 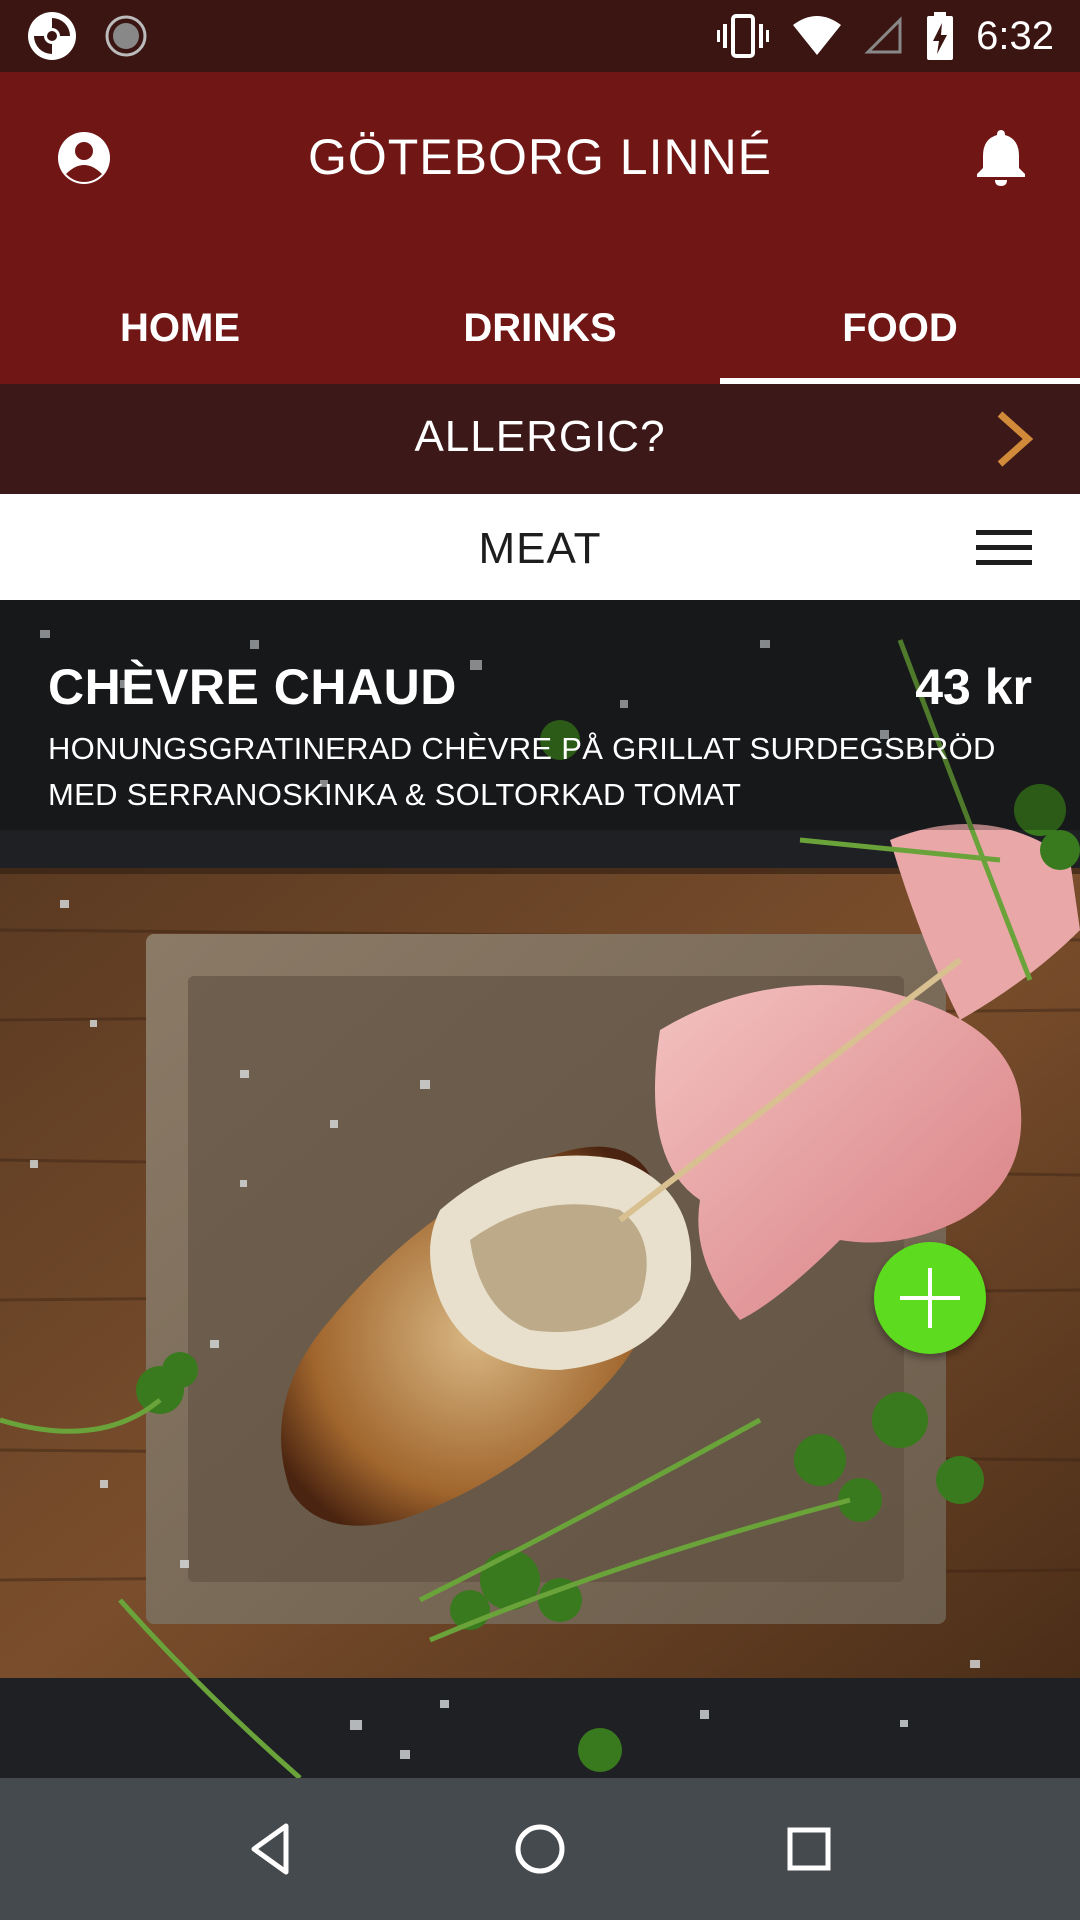 What do you see at coordinates (540, 436) in the screenshot?
I see `allergy-label: ALLERGIC?` at bounding box center [540, 436].